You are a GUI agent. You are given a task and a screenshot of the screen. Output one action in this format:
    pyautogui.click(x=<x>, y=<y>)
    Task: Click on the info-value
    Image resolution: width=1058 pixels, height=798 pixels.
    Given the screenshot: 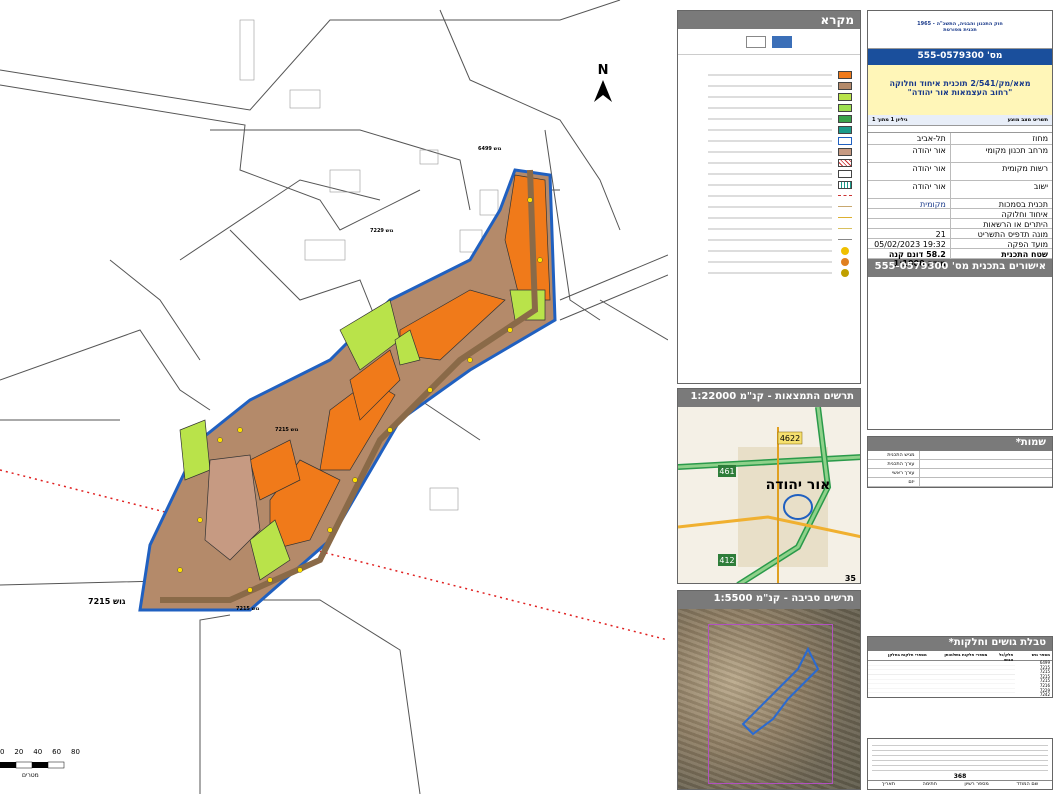 What is the action you would take?
    pyautogui.click(x=909, y=213)
    